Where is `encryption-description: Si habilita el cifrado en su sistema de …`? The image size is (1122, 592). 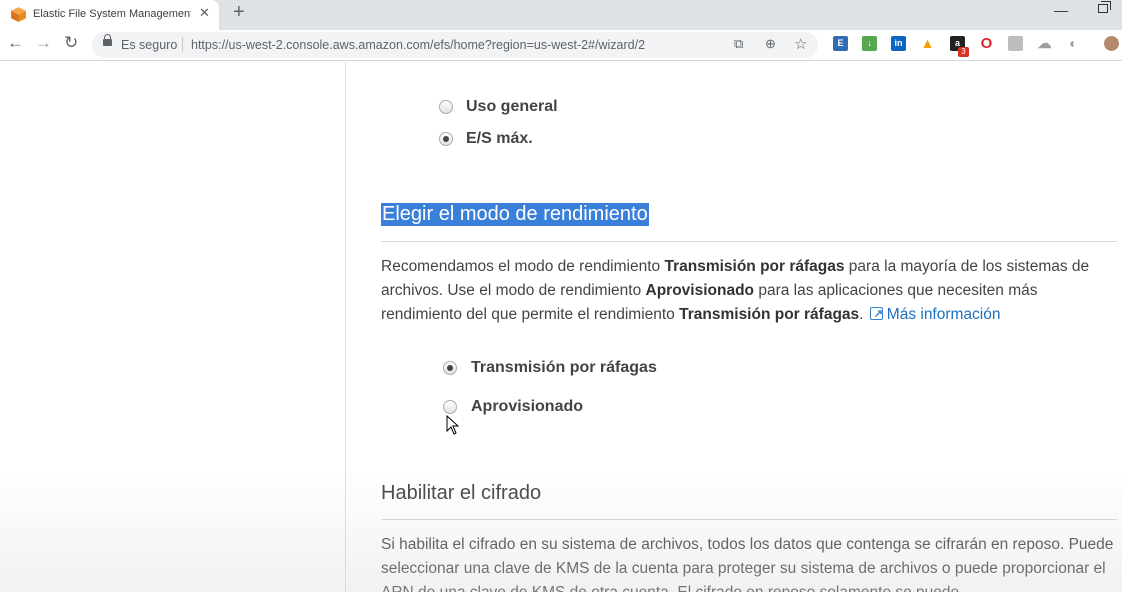 encryption-description: Si habilita el cifrado en su sistema de … is located at coordinates (747, 564).